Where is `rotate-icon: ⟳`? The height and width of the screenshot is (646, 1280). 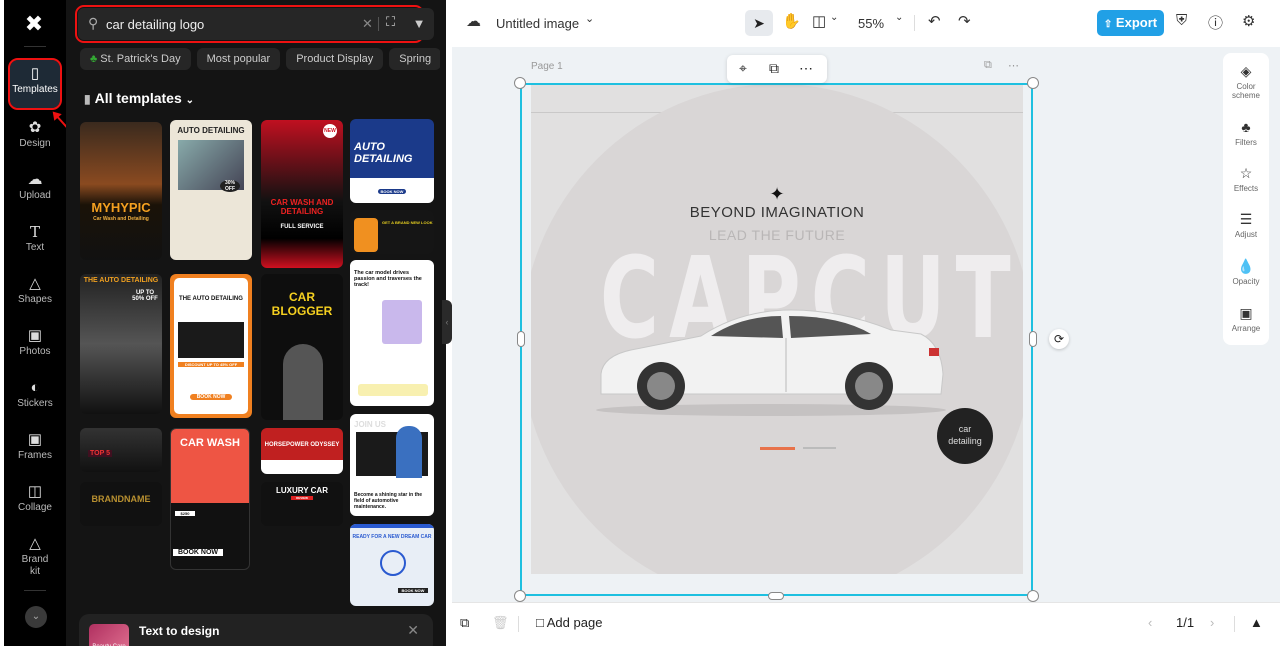
rotate-icon: ⟳ is located at coordinates (1059, 339).